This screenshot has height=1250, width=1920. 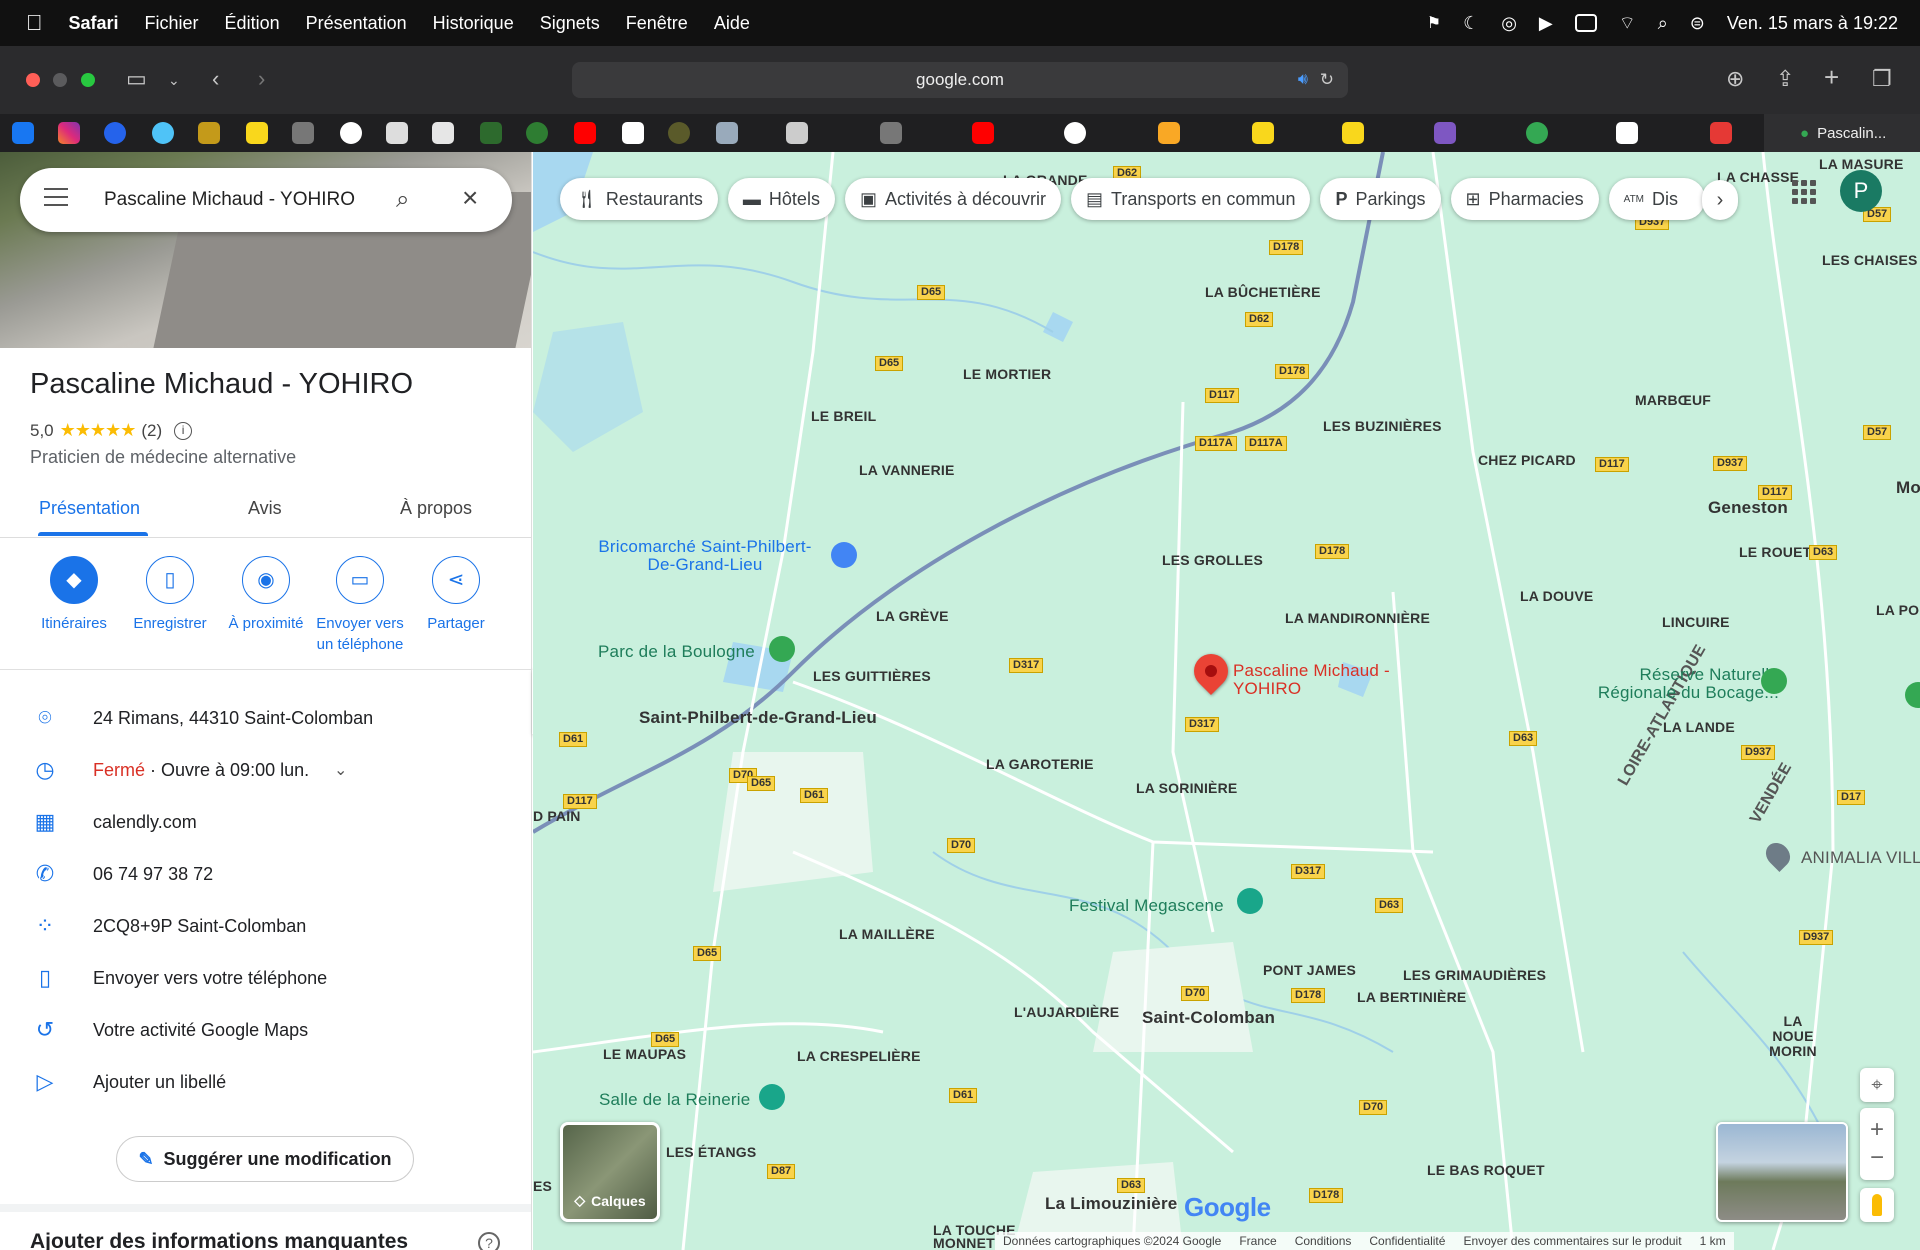 What do you see at coordinates (1627, 23) in the screenshot?
I see `wifi-icon: ⌔` at bounding box center [1627, 23].